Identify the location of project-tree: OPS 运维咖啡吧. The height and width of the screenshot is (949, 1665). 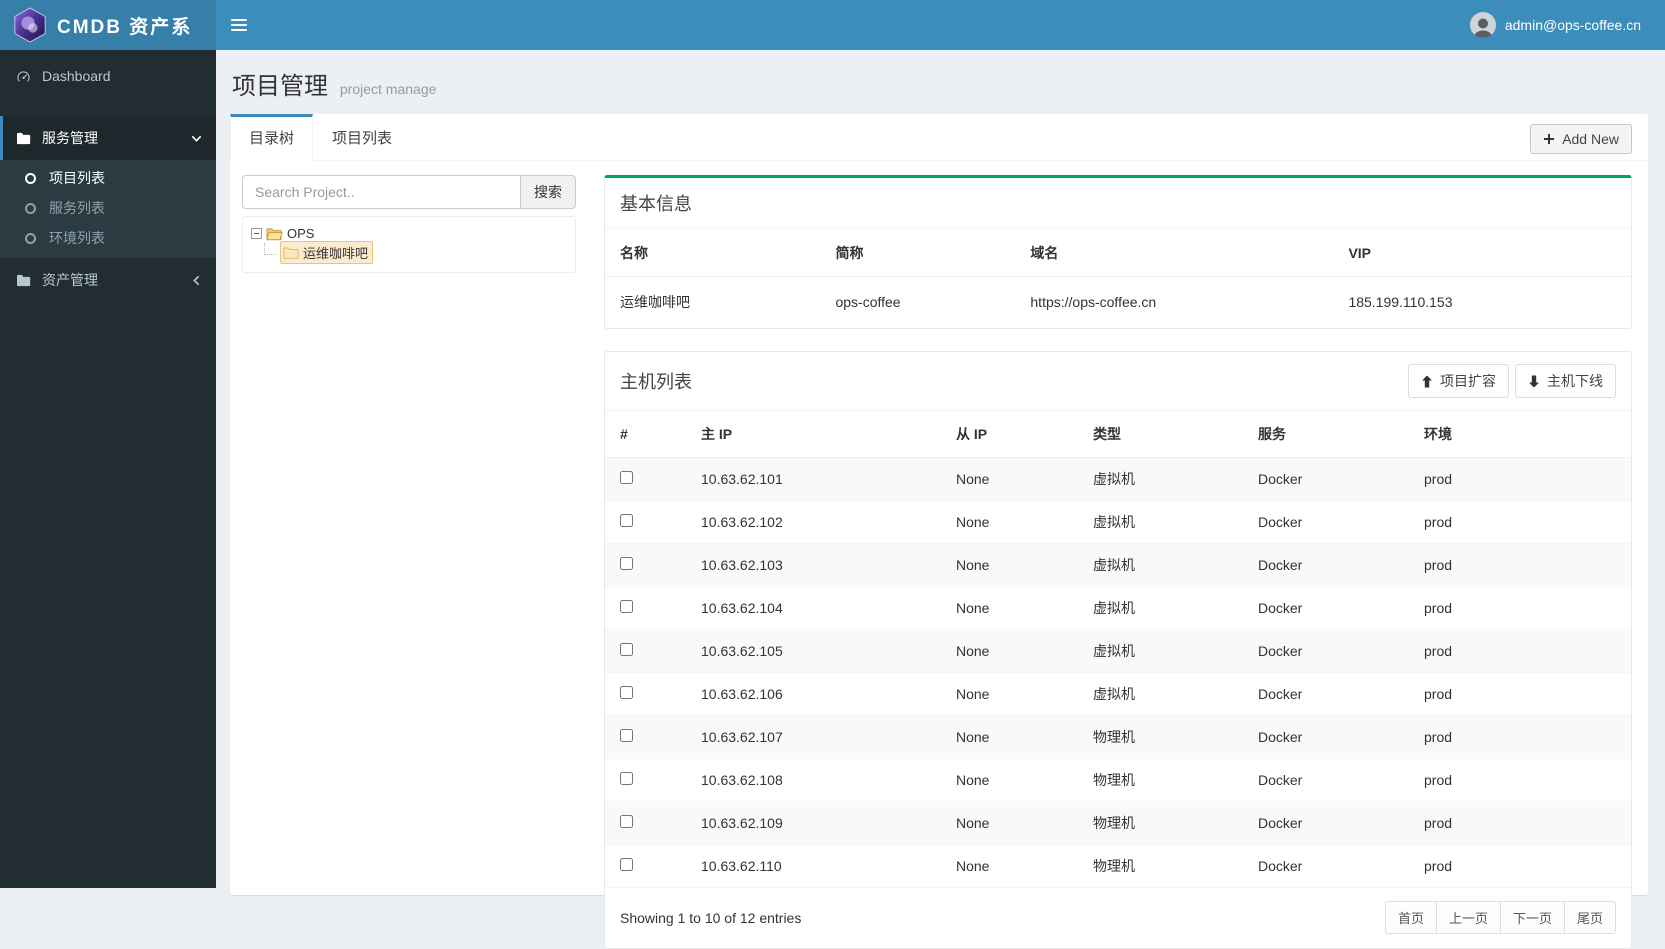
(409, 244).